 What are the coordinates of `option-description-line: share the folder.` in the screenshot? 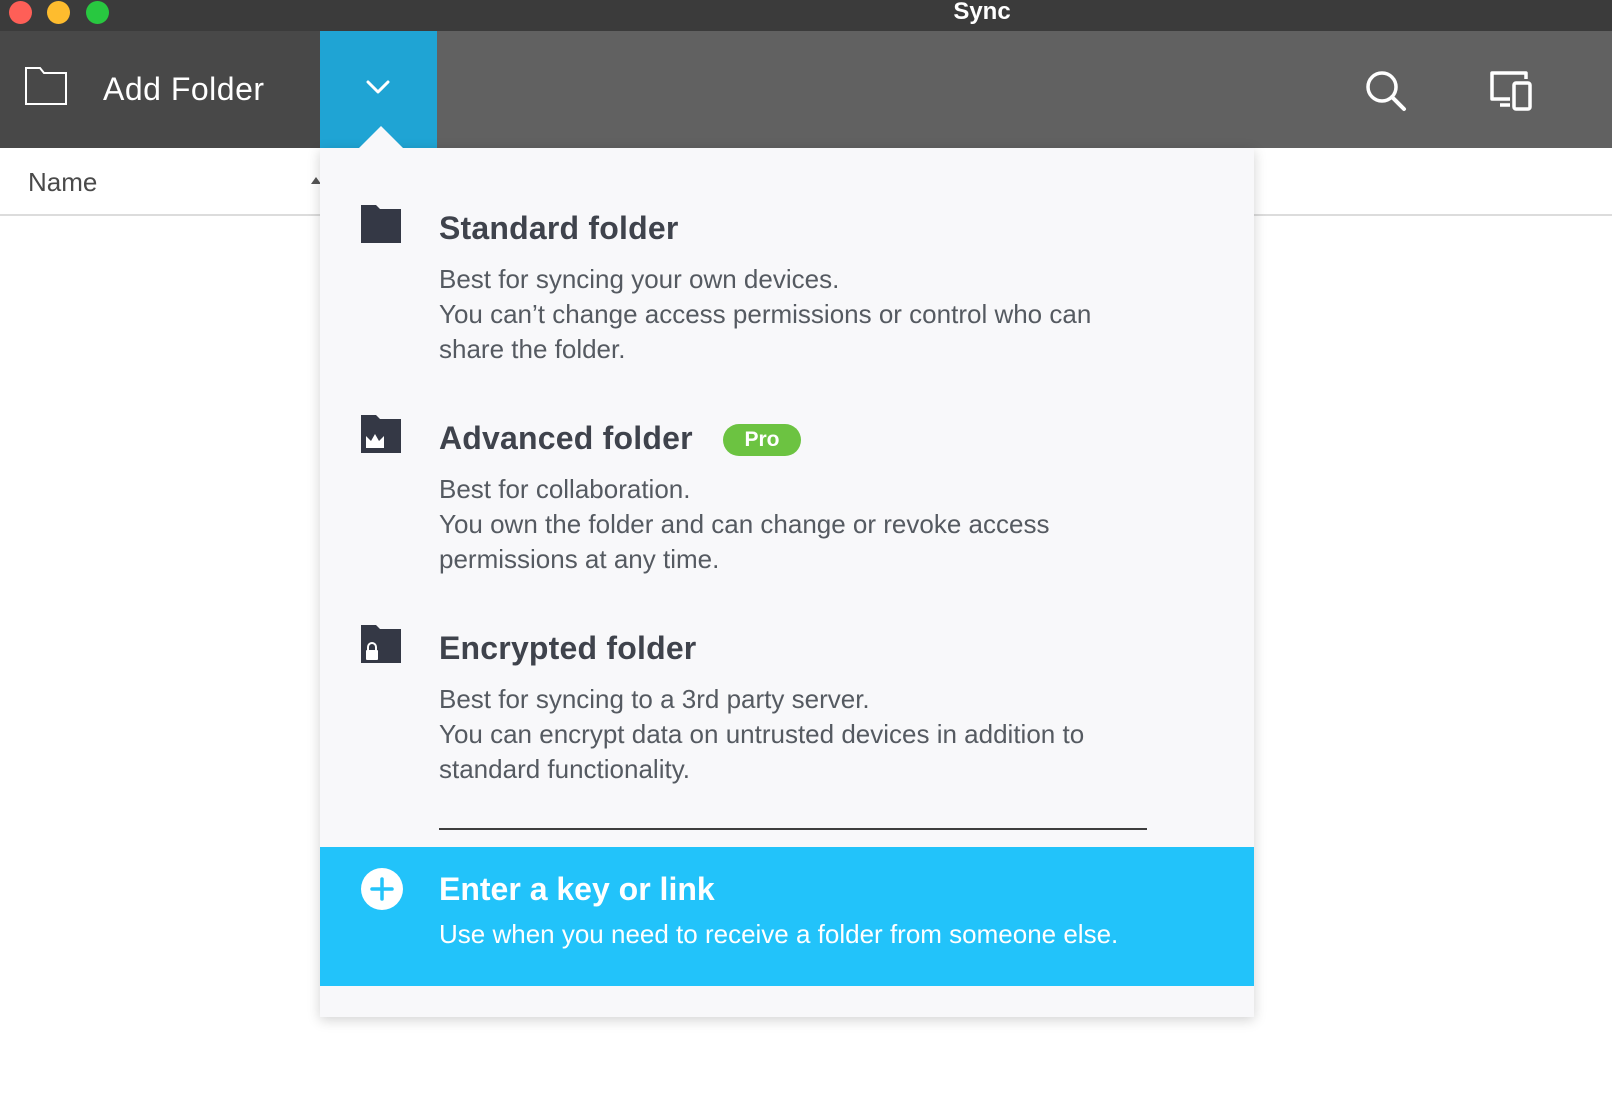 It's located at (532, 349).